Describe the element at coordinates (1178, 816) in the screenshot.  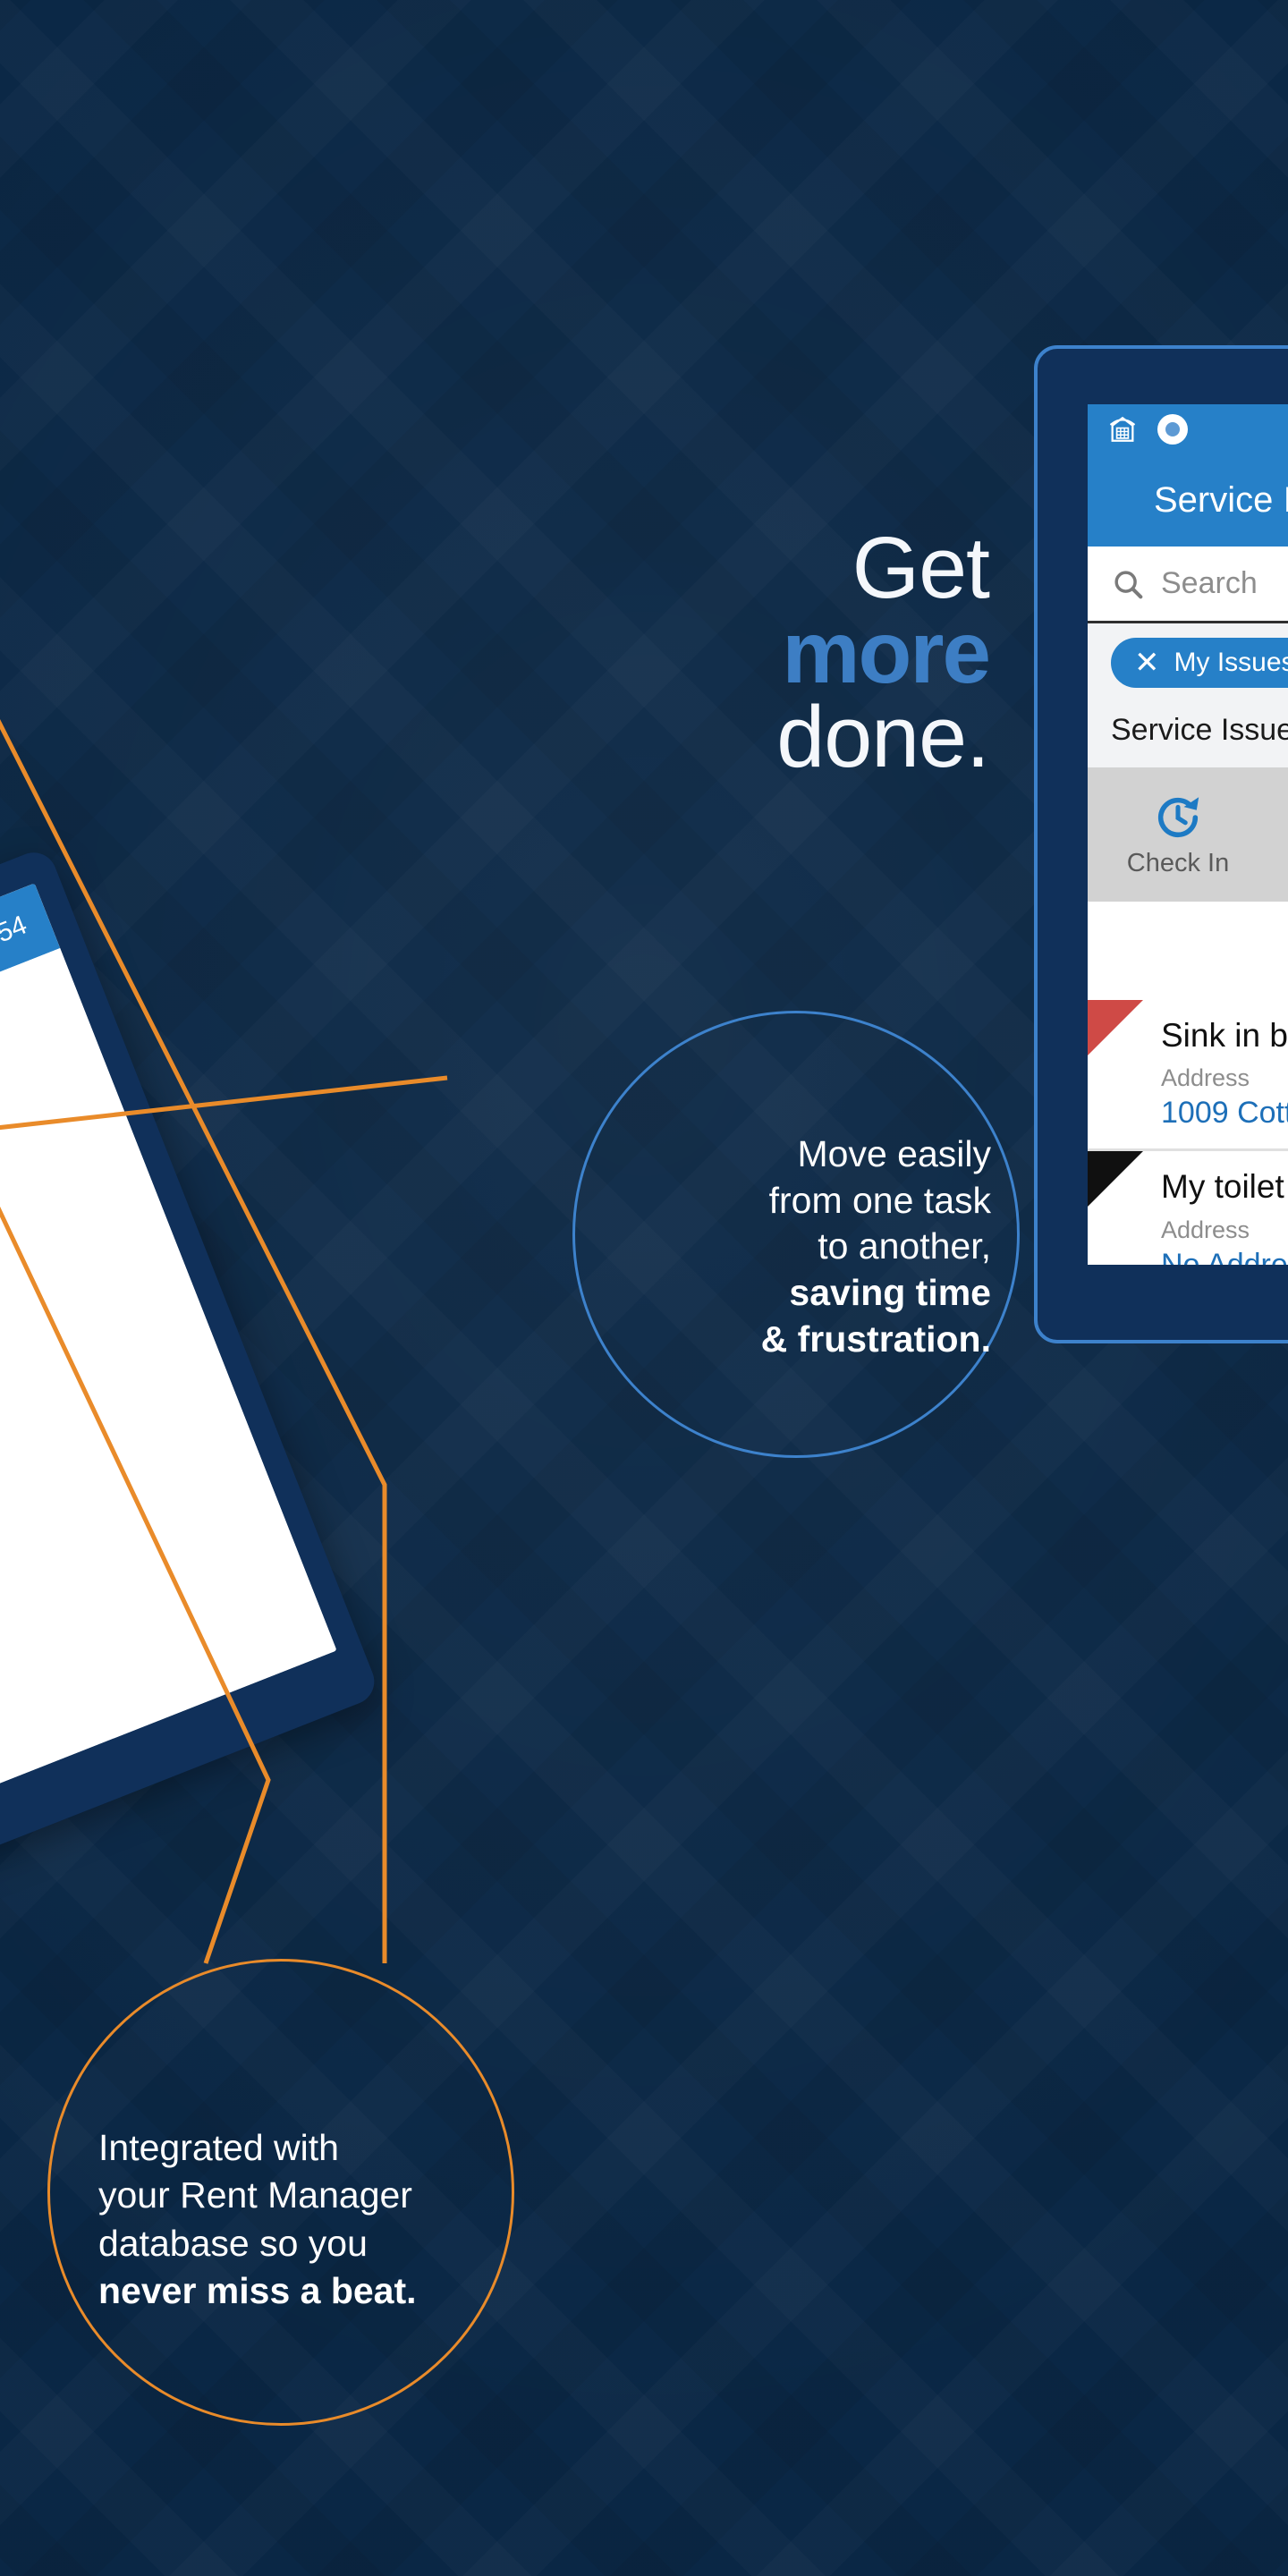
I see `check-in-clock-icon` at that location.